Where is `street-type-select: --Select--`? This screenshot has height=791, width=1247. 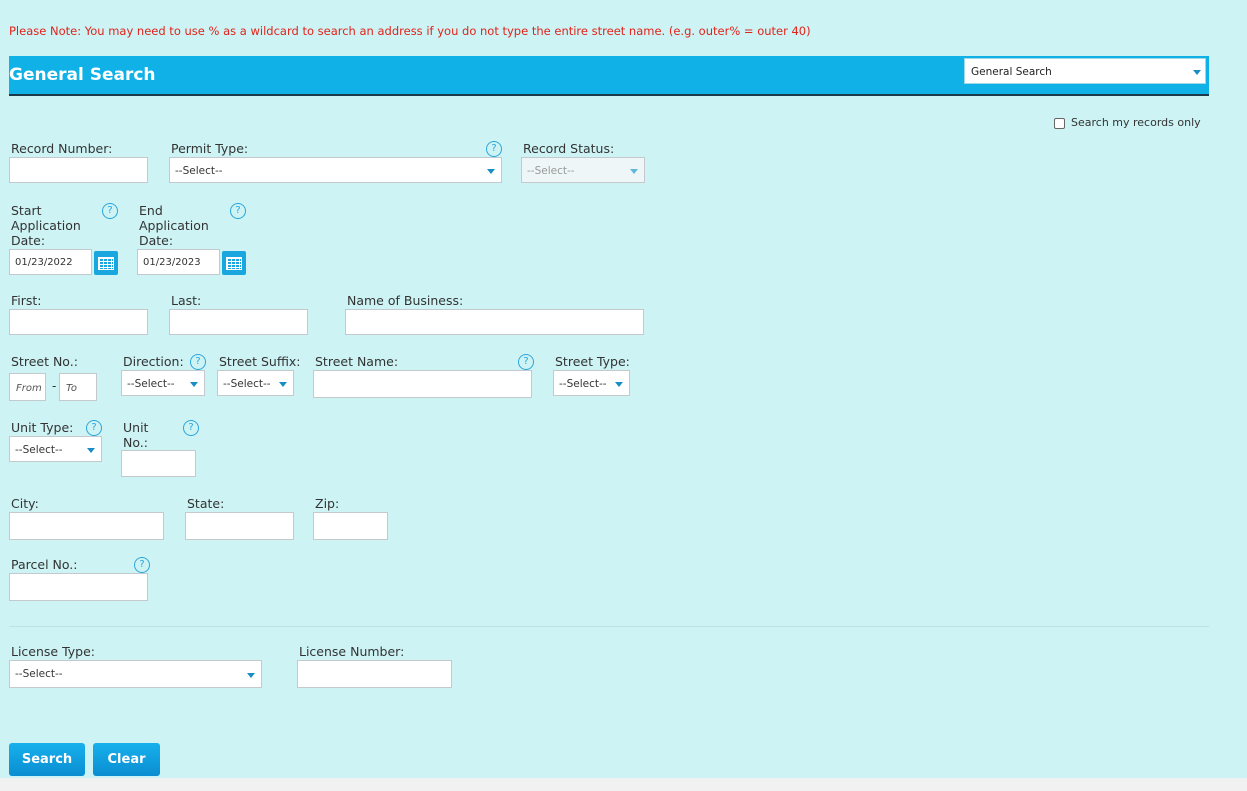 street-type-select: --Select-- is located at coordinates (591, 383).